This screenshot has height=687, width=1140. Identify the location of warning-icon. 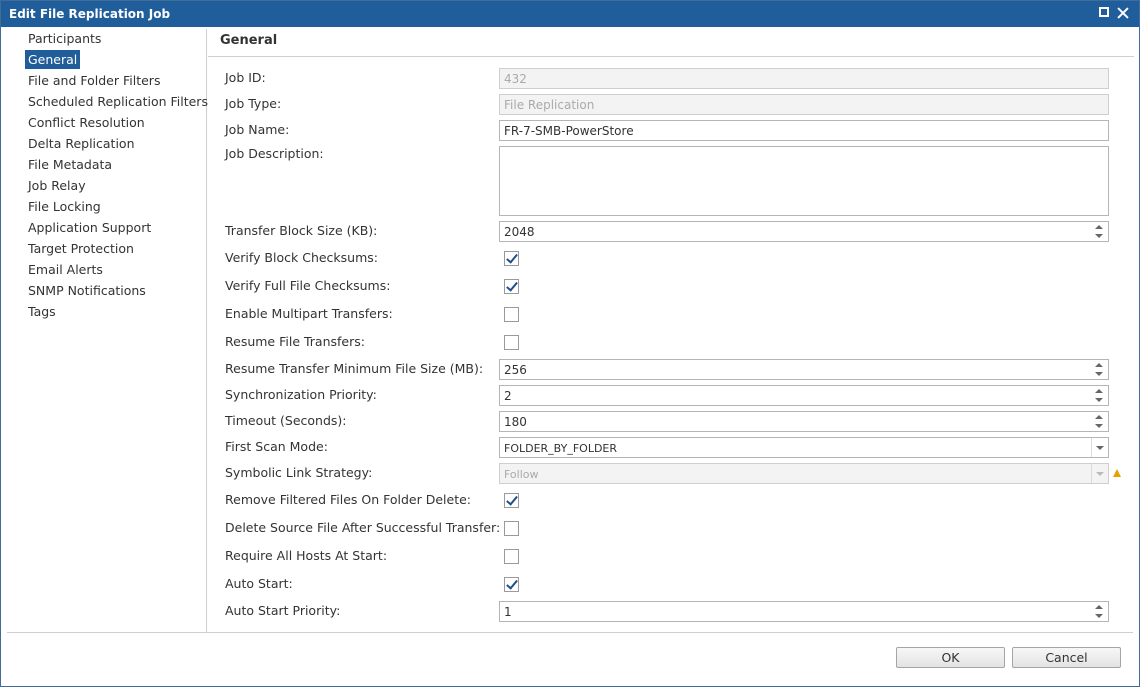
(1117, 473).